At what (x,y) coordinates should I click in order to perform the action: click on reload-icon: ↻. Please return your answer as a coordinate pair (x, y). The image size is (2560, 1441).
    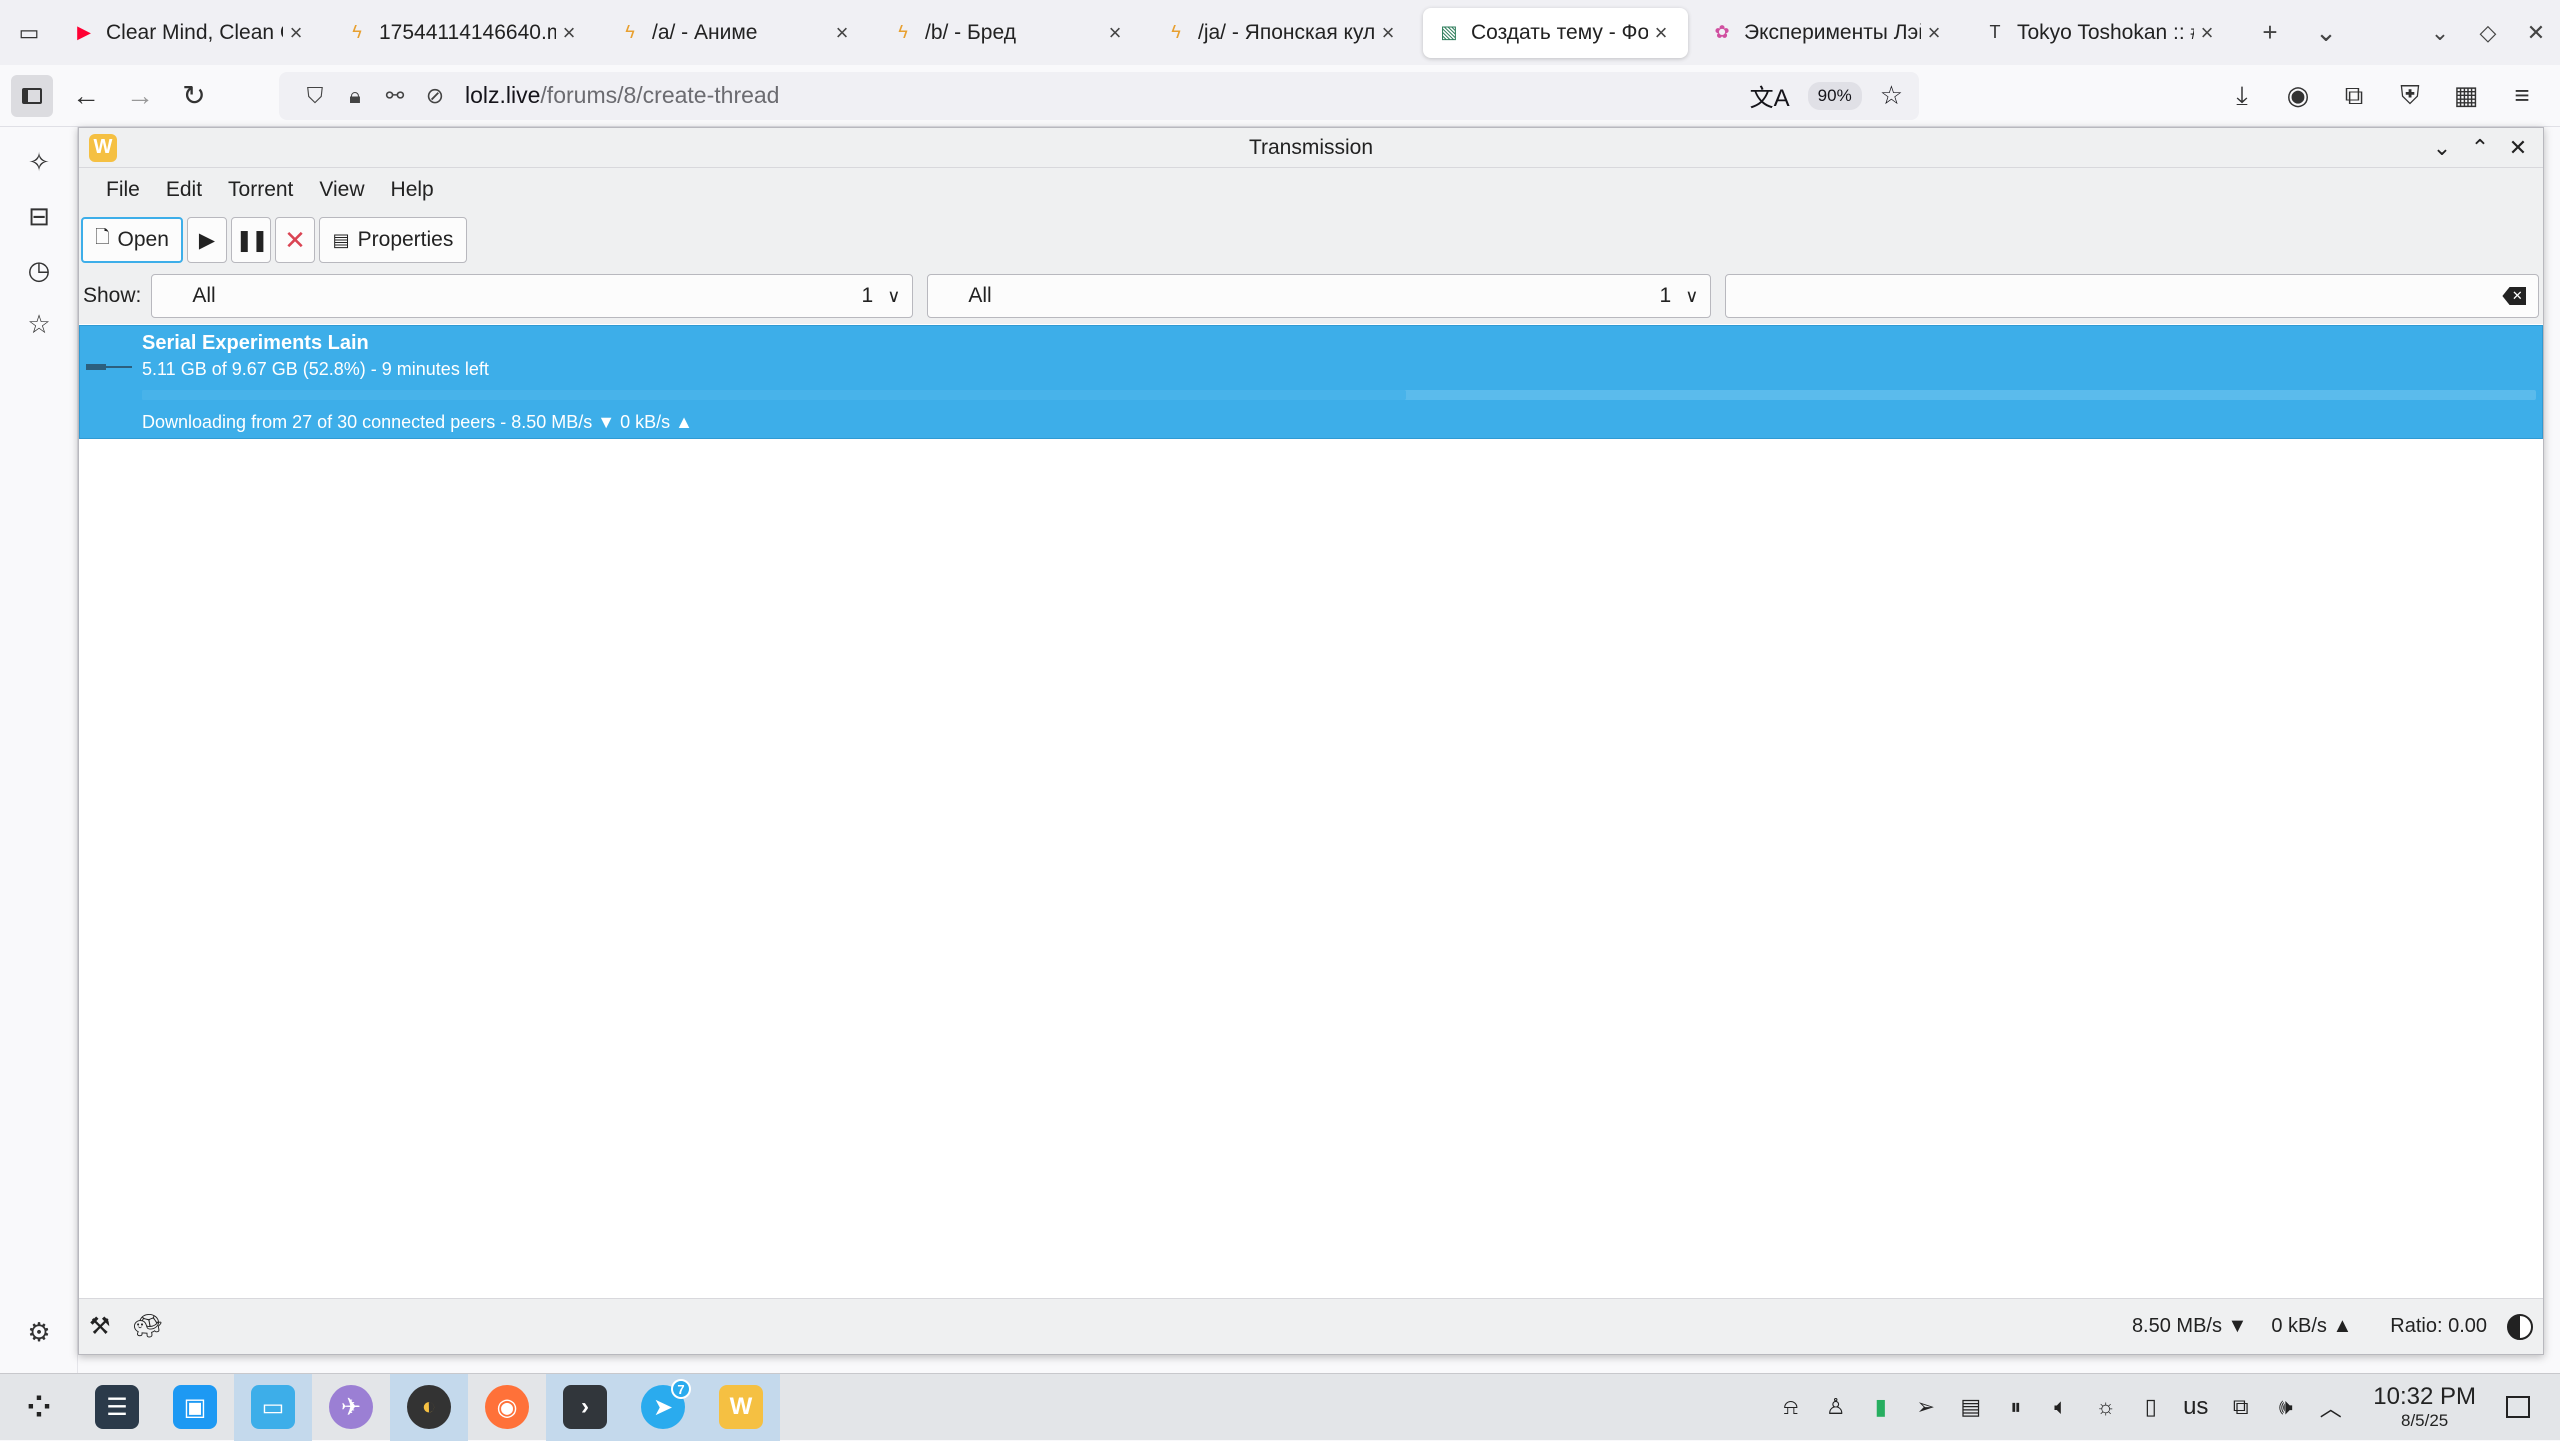
    Looking at the image, I should click on (194, 96).